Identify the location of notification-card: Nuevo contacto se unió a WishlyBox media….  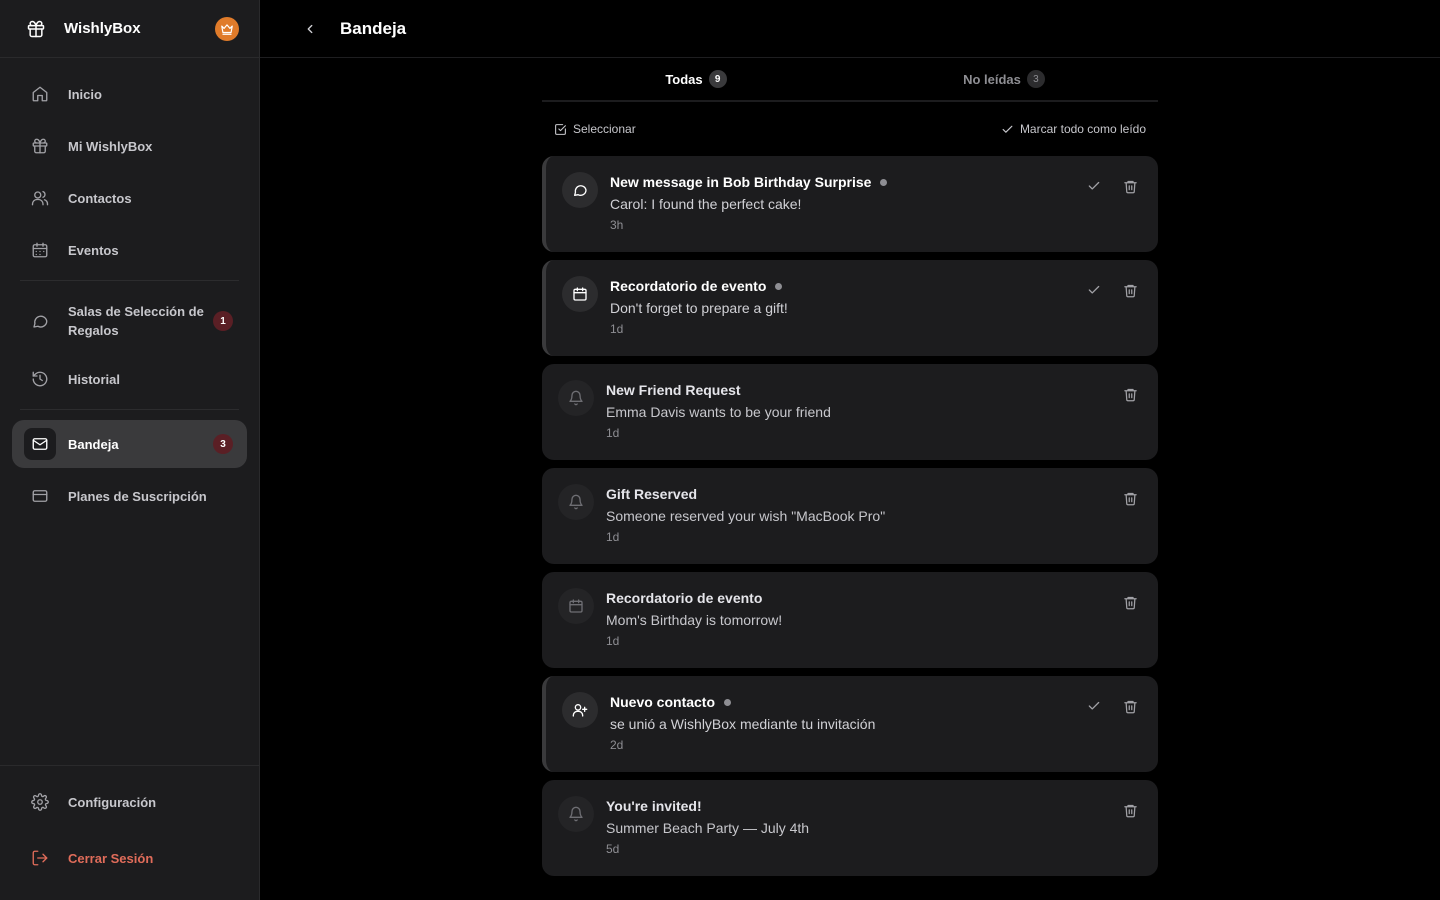
(850, 724).